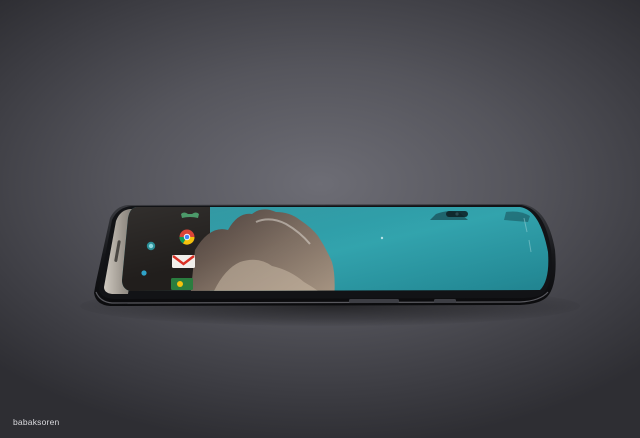 The height and width of the screenshot is (438, 640). Describe the element at coordinates (151, 246) in the screenshot. I see `clock-icon` at that location.